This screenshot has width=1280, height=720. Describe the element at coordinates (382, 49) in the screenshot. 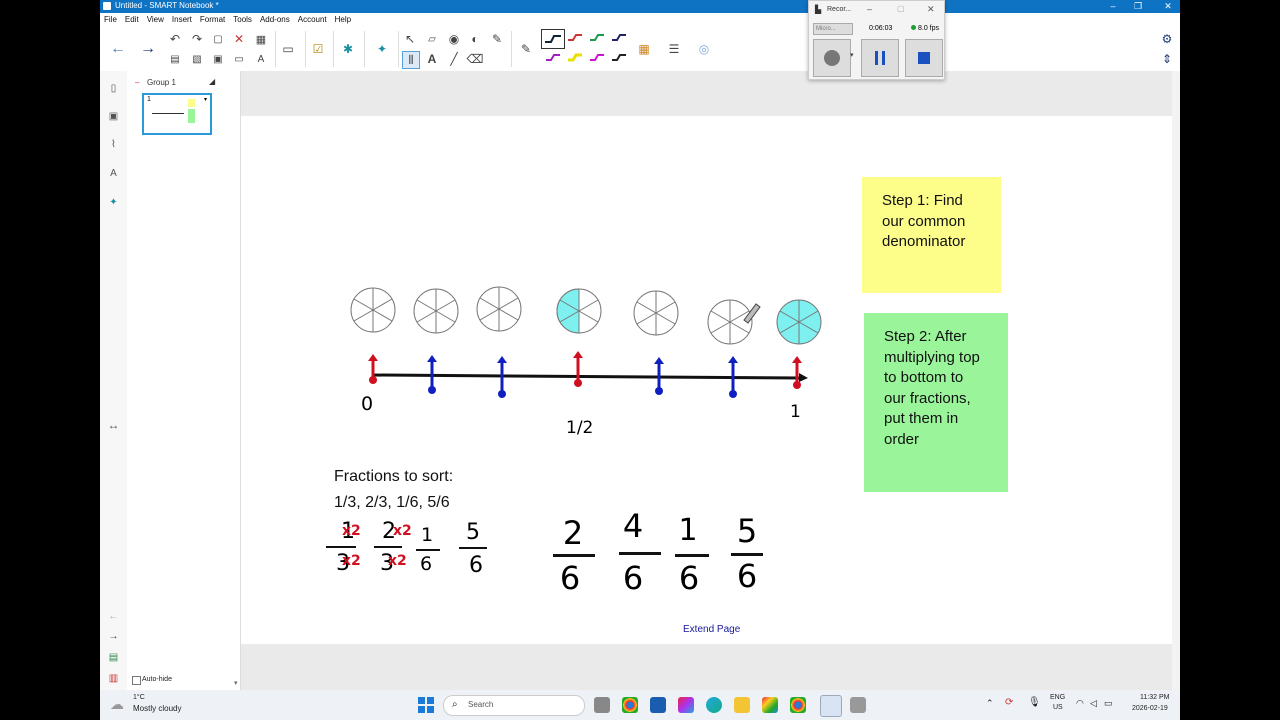

I see `lab-shapes-icon: ✦` at that location.